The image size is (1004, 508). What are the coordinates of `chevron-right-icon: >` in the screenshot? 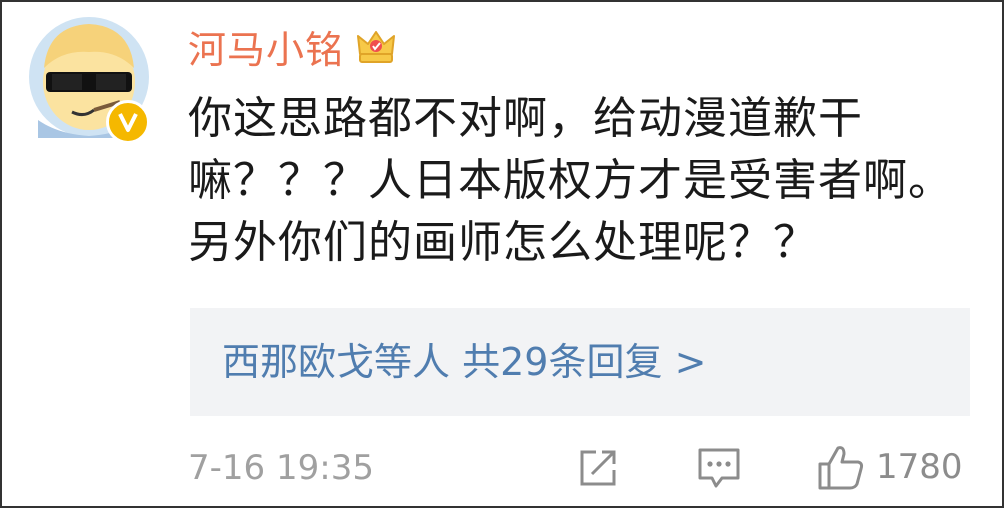 It's located at (690, 362).